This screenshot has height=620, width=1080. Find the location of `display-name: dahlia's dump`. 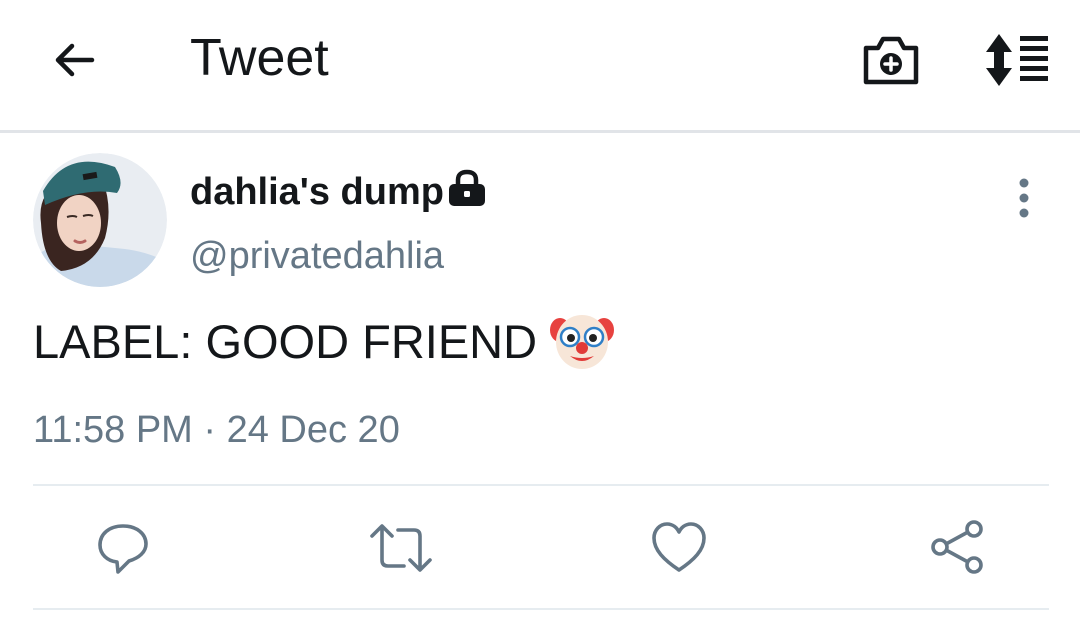

display-name: dahlia's dump is located at coordinates (317, 192).